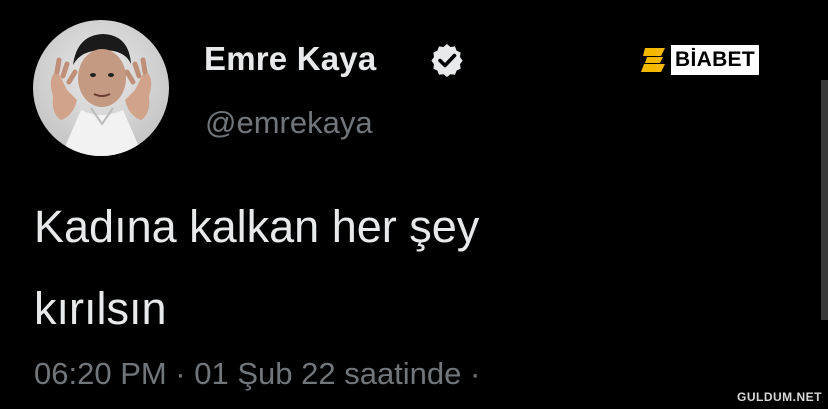  Describe the element at coordinates (289, 123) in the screenshot. I see `author-handle: @emrekaya` at that location.